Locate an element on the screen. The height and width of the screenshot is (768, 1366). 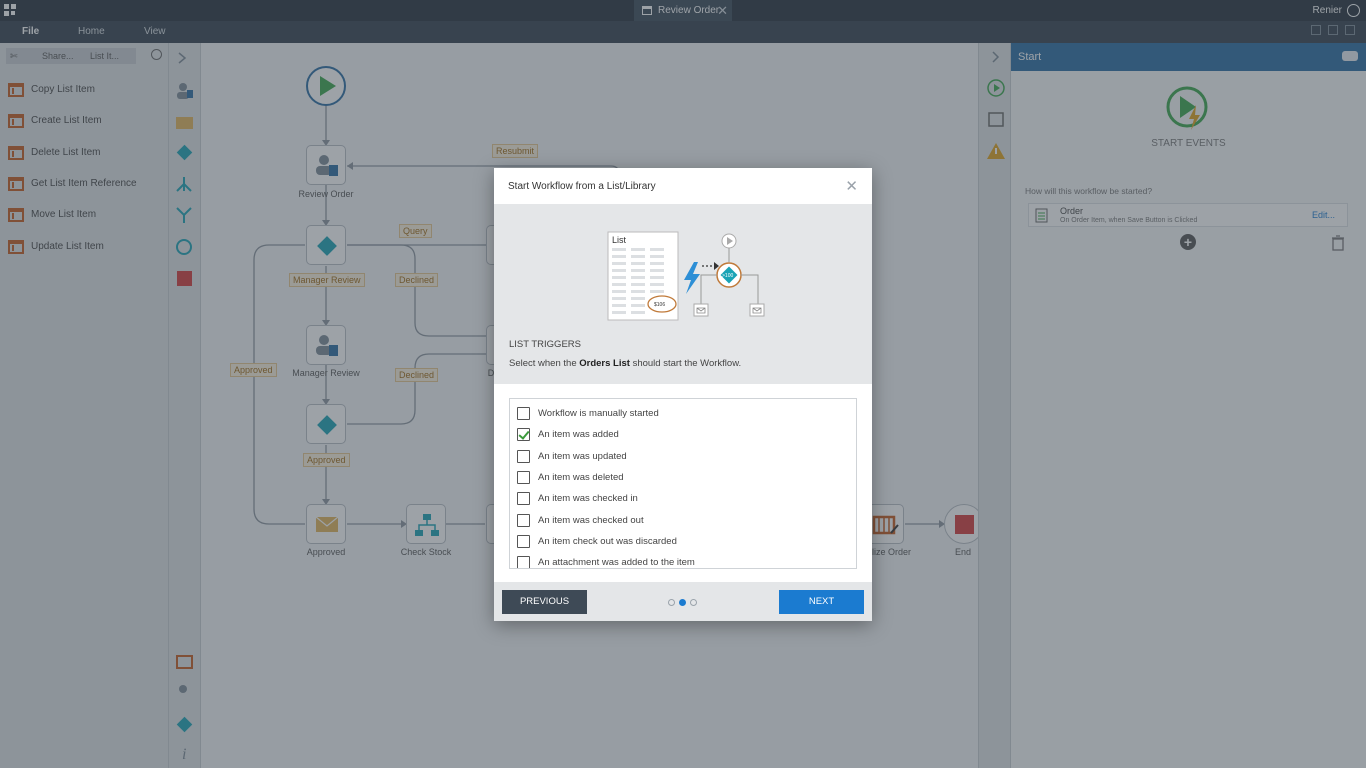
illustration-price: $106 is located at coordinates (659, 305).